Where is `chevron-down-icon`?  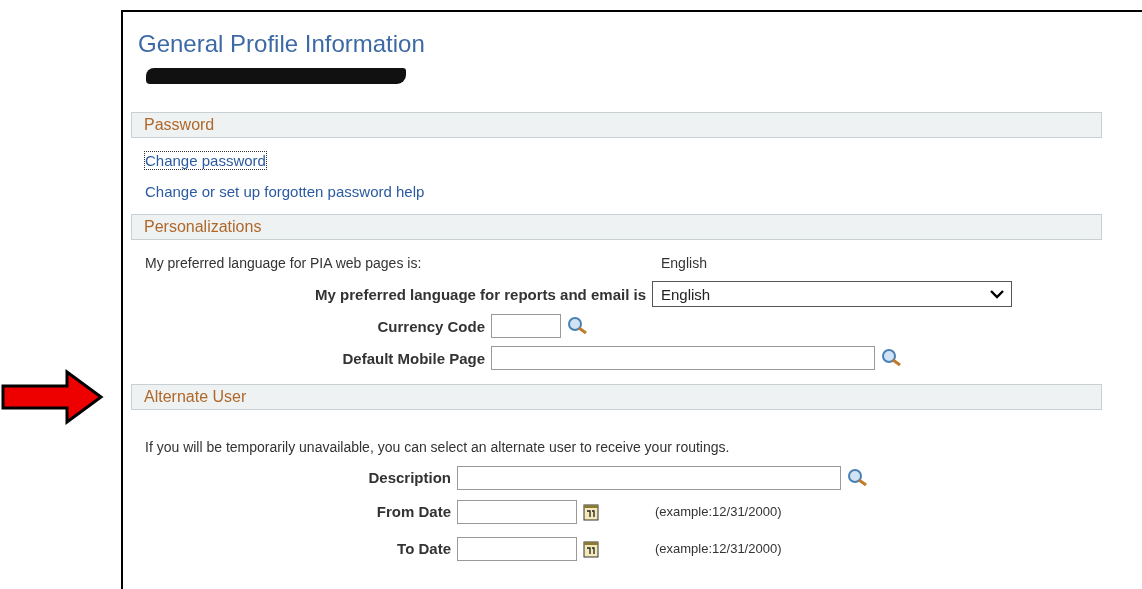 chevron-down-icon is located at coordinates (997, 294).